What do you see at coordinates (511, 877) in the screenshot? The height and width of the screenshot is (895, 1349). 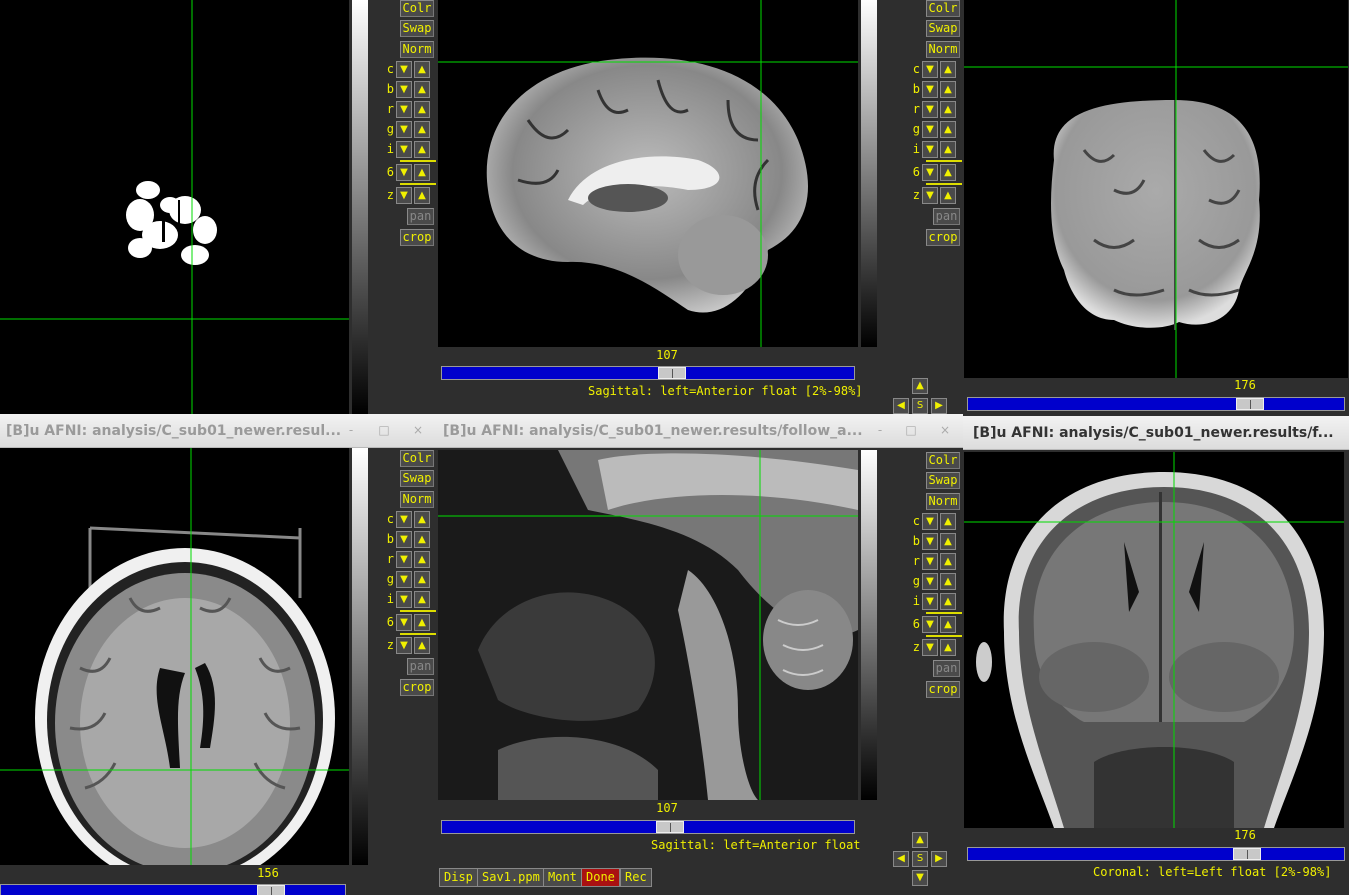 I see `save-button: Sav1.ppm` at bounding box center [511, 877].